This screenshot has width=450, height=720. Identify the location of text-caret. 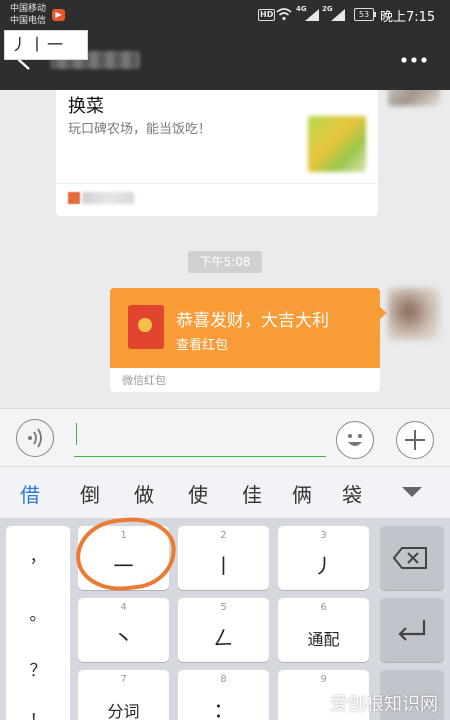
(76, 434).